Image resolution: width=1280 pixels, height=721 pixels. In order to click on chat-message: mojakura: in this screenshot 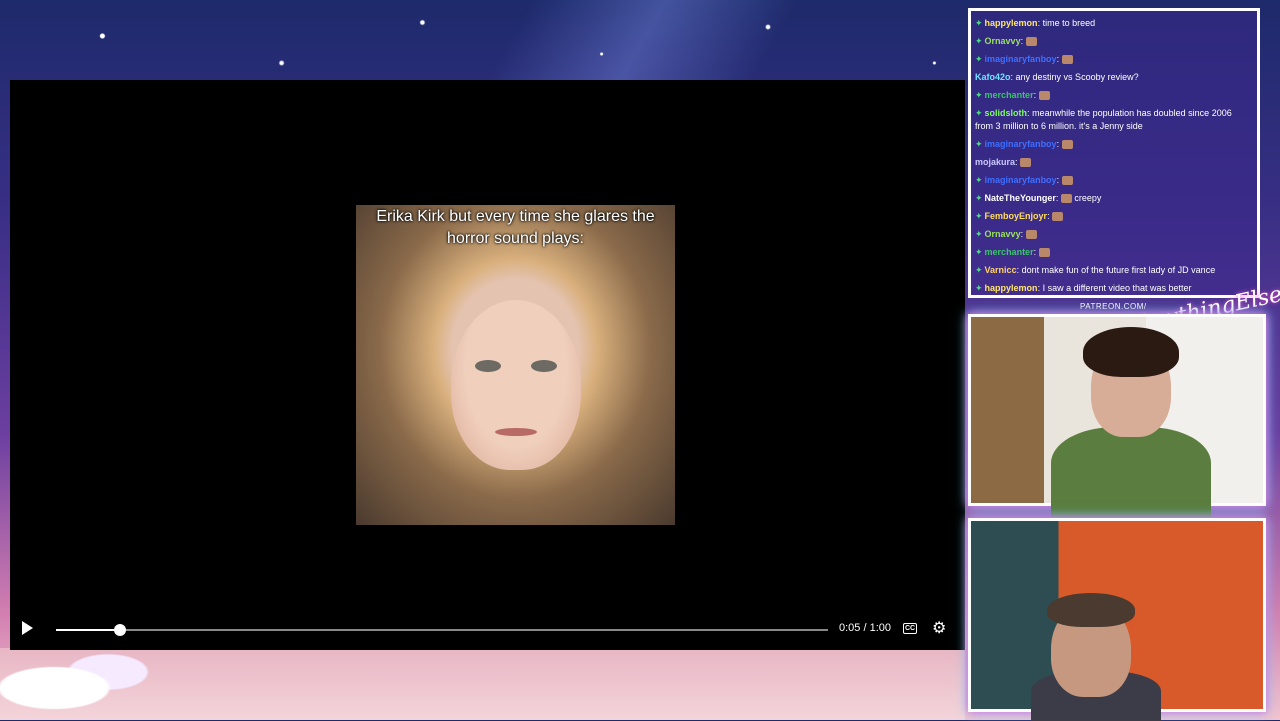, I will do `click(1113, 162)`.